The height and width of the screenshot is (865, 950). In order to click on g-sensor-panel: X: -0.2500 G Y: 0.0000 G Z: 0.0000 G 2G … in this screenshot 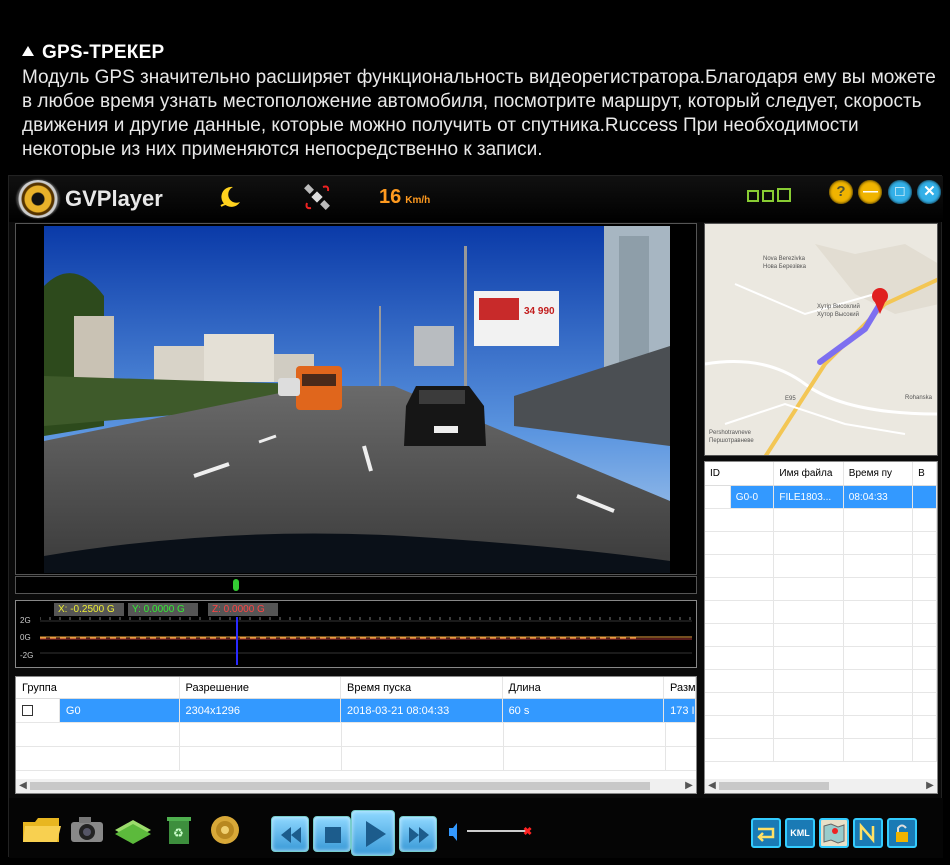, I will do `click(356, 634)`.